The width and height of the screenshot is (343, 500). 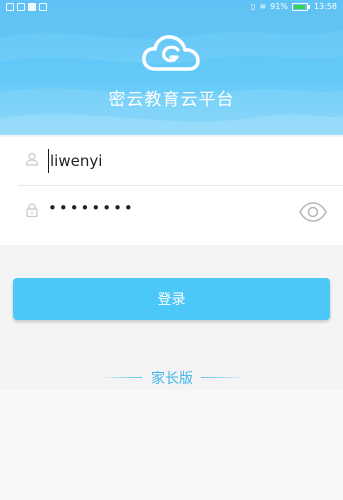 I want to click on vibrate-icon: ▯, so click(x=253, y=6).